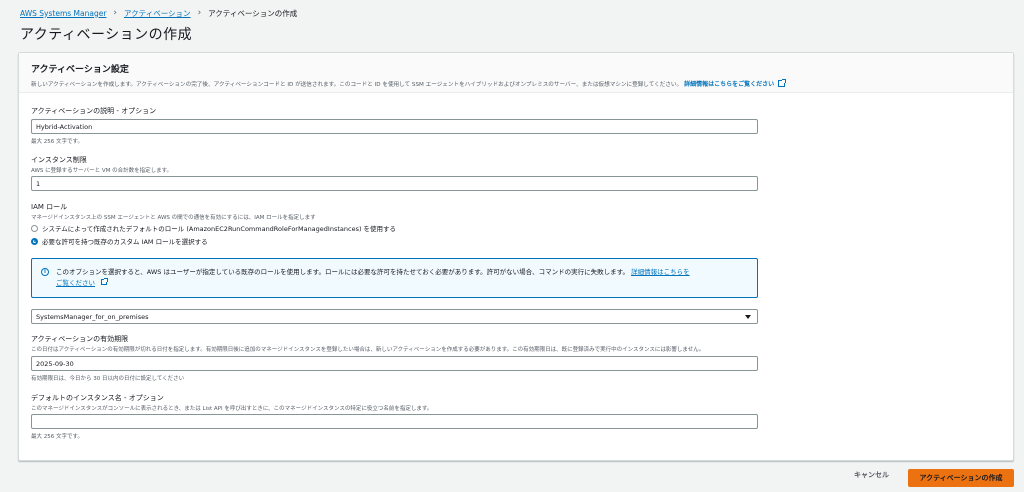 The image size is (1024, 492). I want to click on page-title: アクティベーションの作成, so click(106, 35).